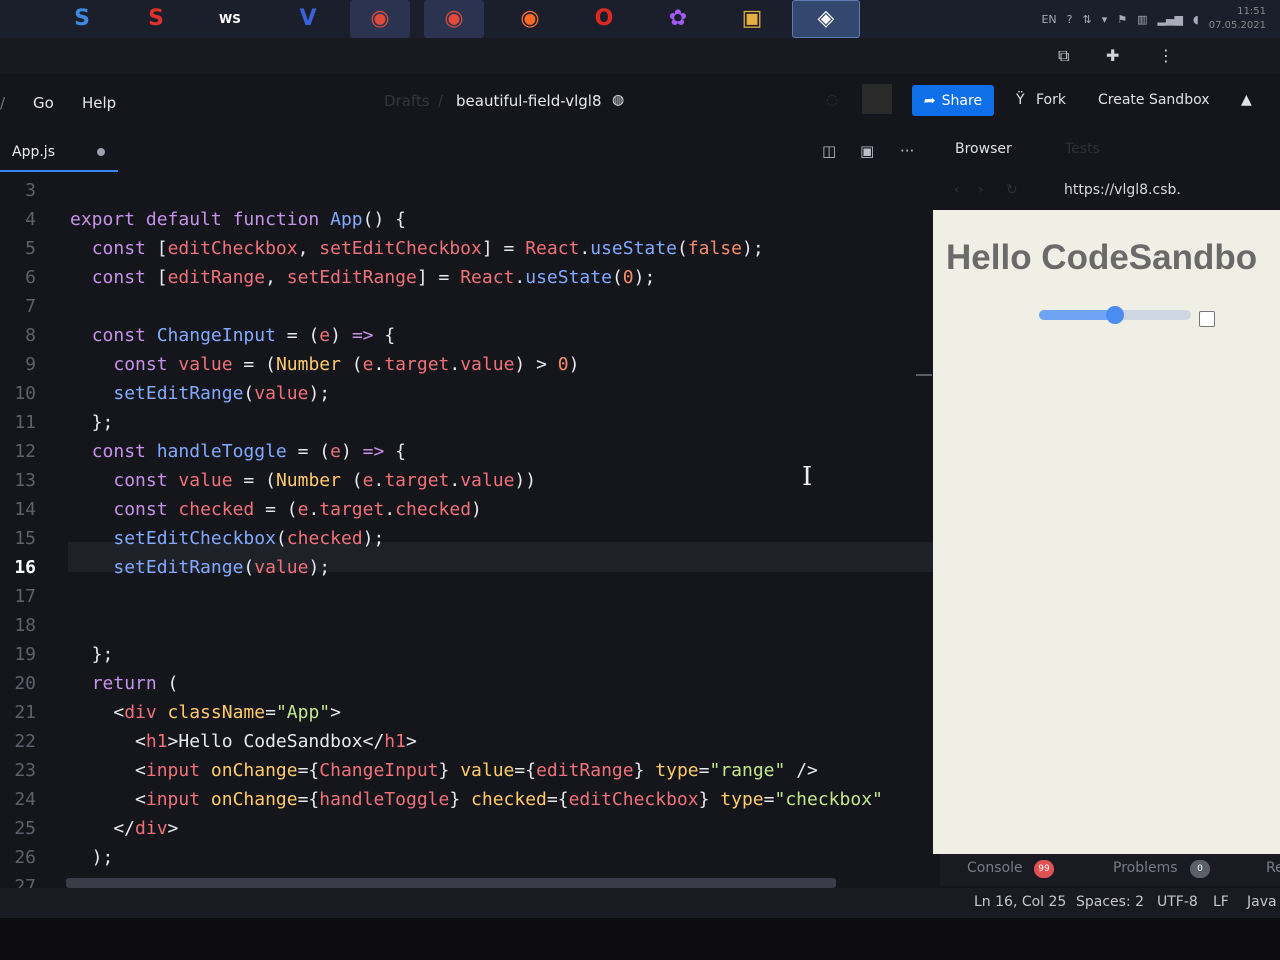  Describe the element at coordinates (1112, 55) in the screenshot. I see `extensions-icon: ✚` at that location.